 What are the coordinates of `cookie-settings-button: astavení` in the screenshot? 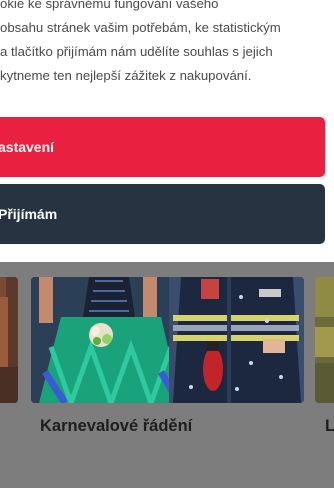 It's located at (162, 147).